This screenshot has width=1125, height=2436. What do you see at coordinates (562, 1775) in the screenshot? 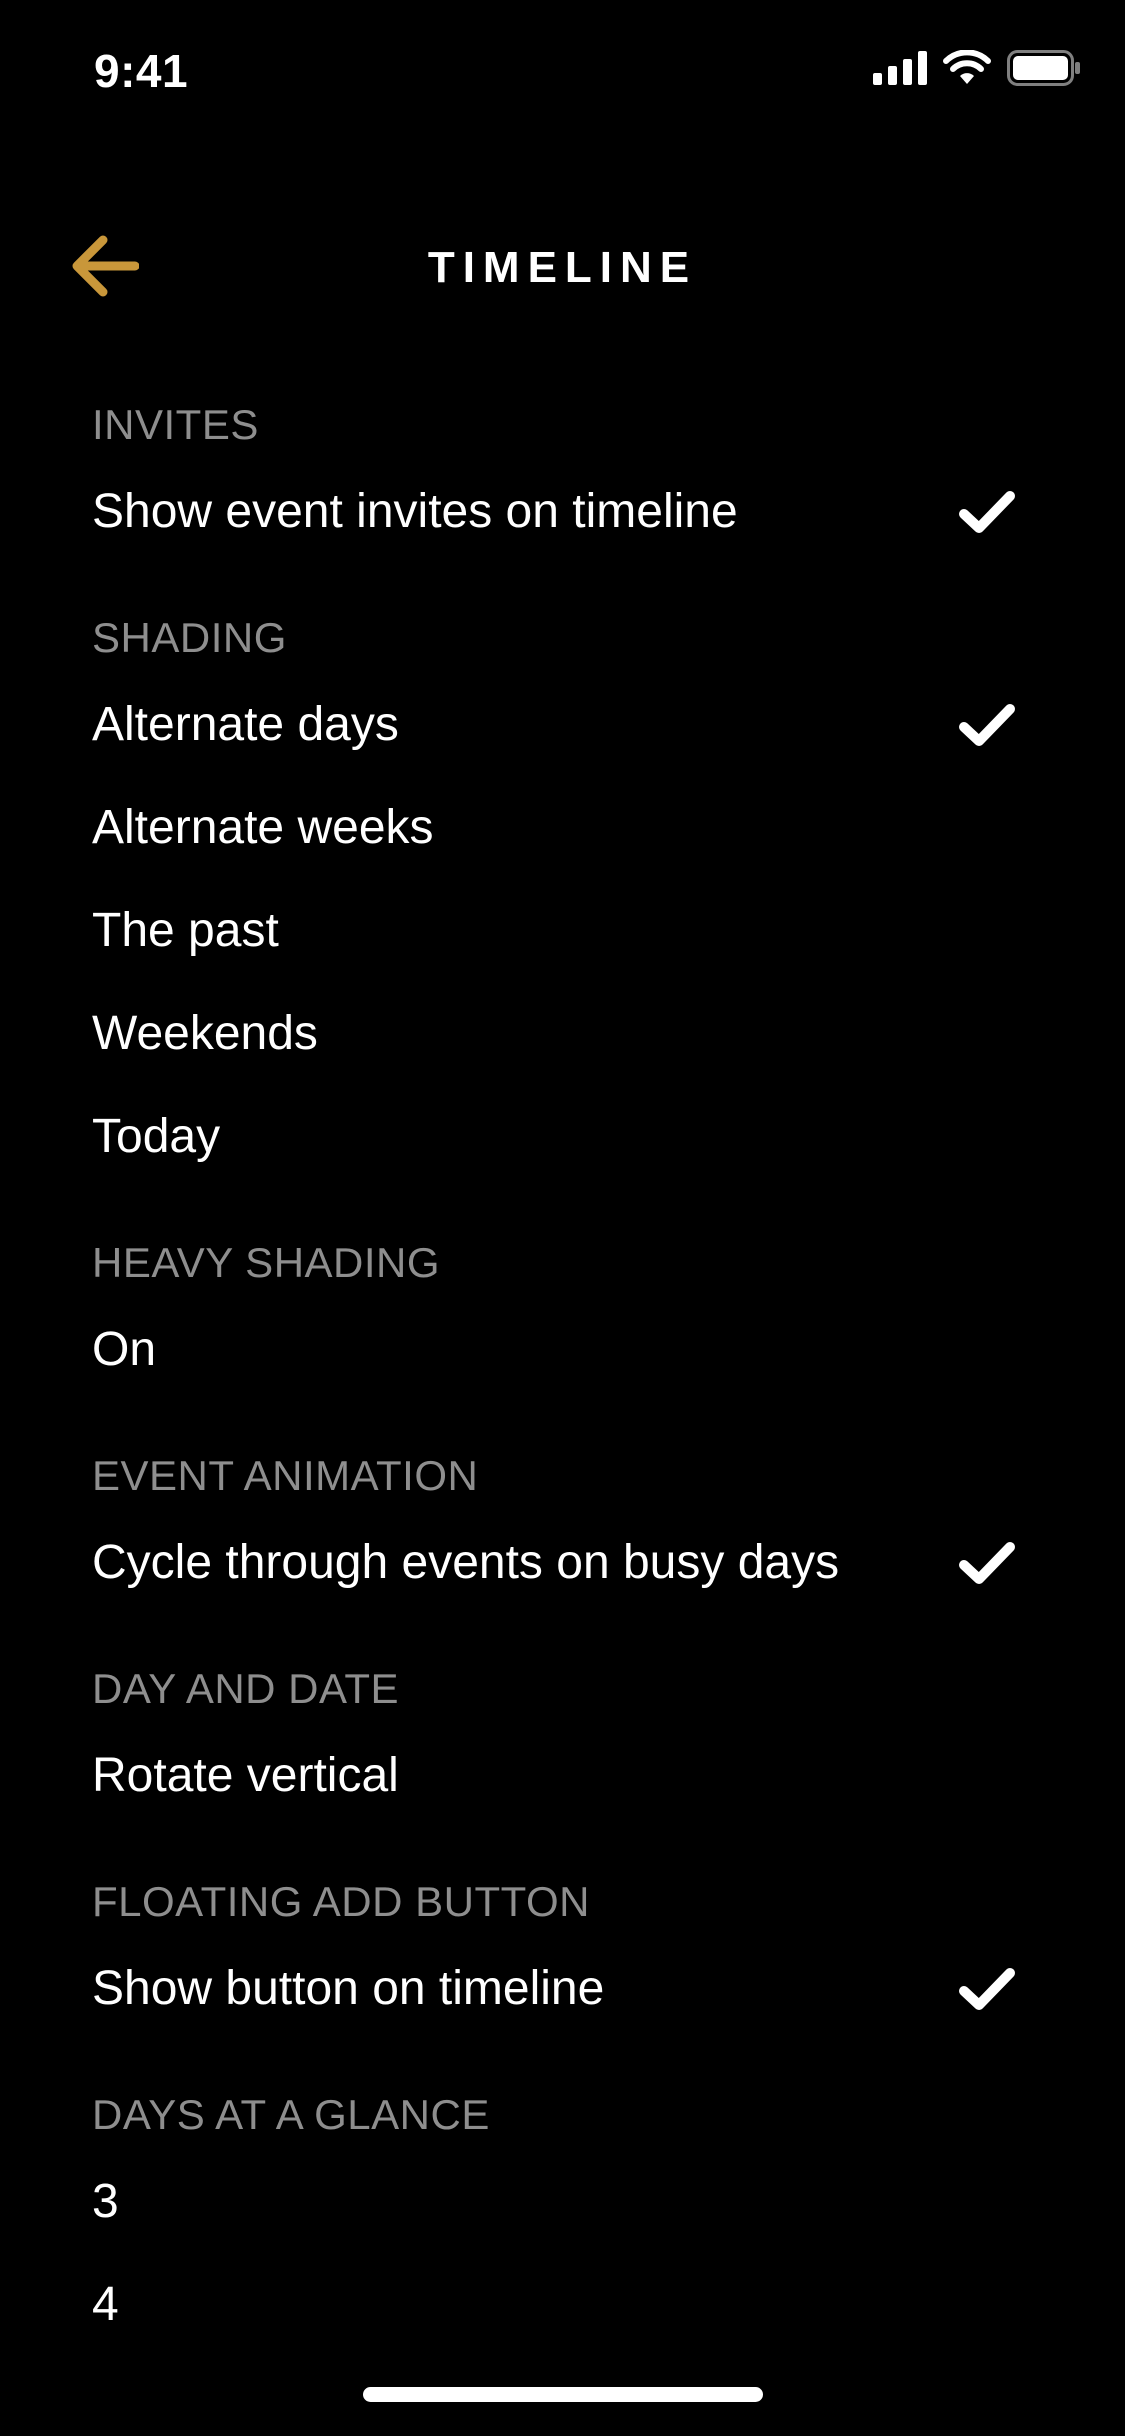
I see `option-rotate-vertical: Rotate vertical` at bounding box center [562, 1775].